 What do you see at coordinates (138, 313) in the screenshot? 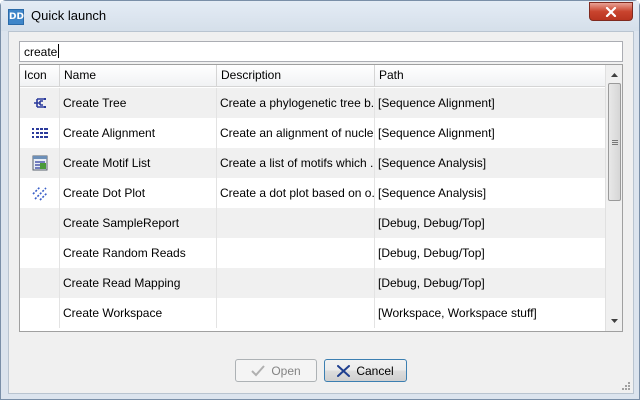
I see `row-name: Create Workspace` at bounding box center [138, 313].